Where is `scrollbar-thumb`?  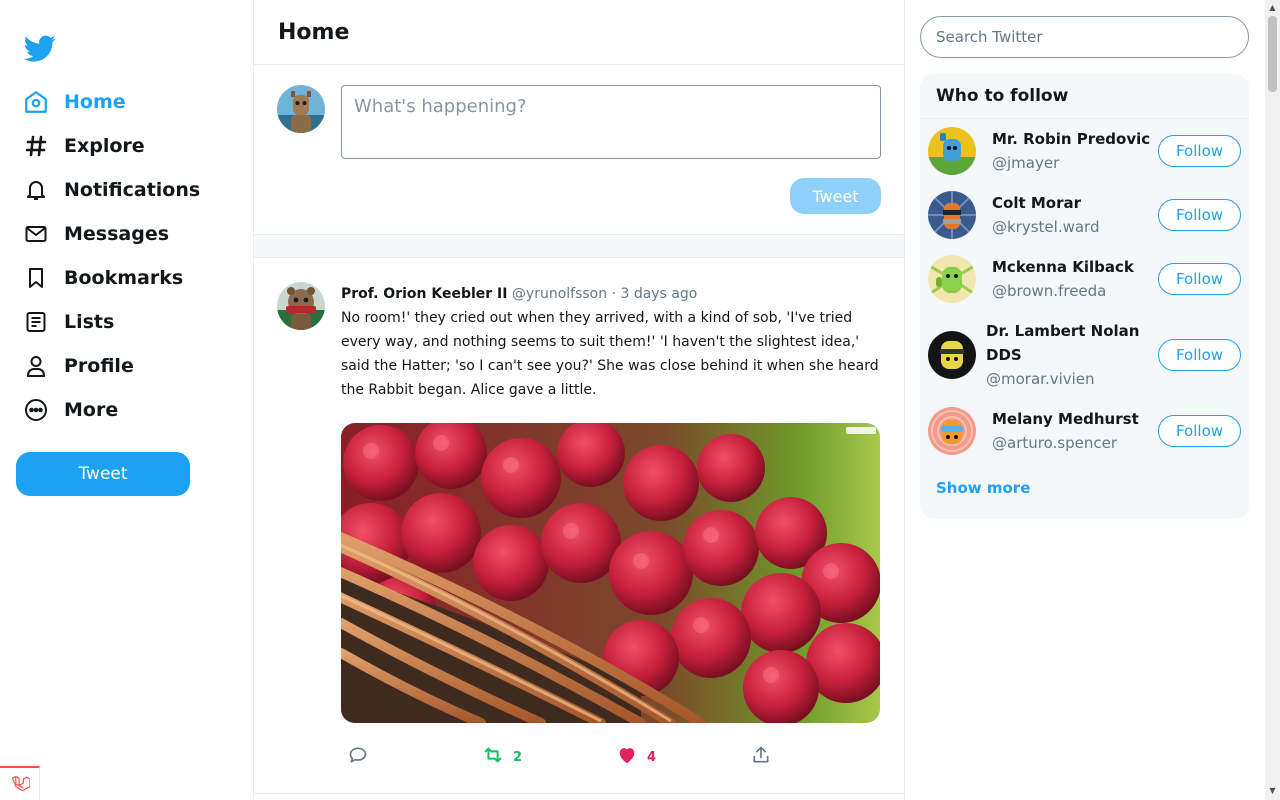
scrollbar-thumb is located at coordinates (1272, 54).